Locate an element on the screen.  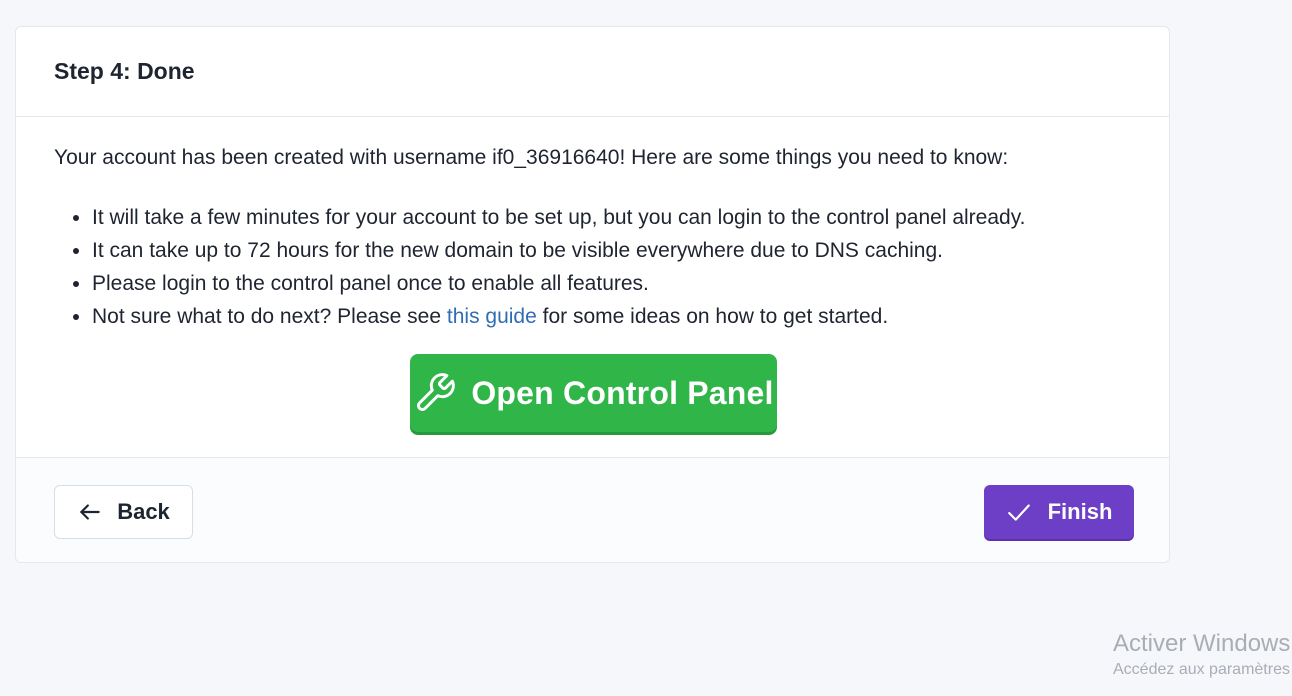
step-title: Step 4: Done is located at coordinates (124, 71).